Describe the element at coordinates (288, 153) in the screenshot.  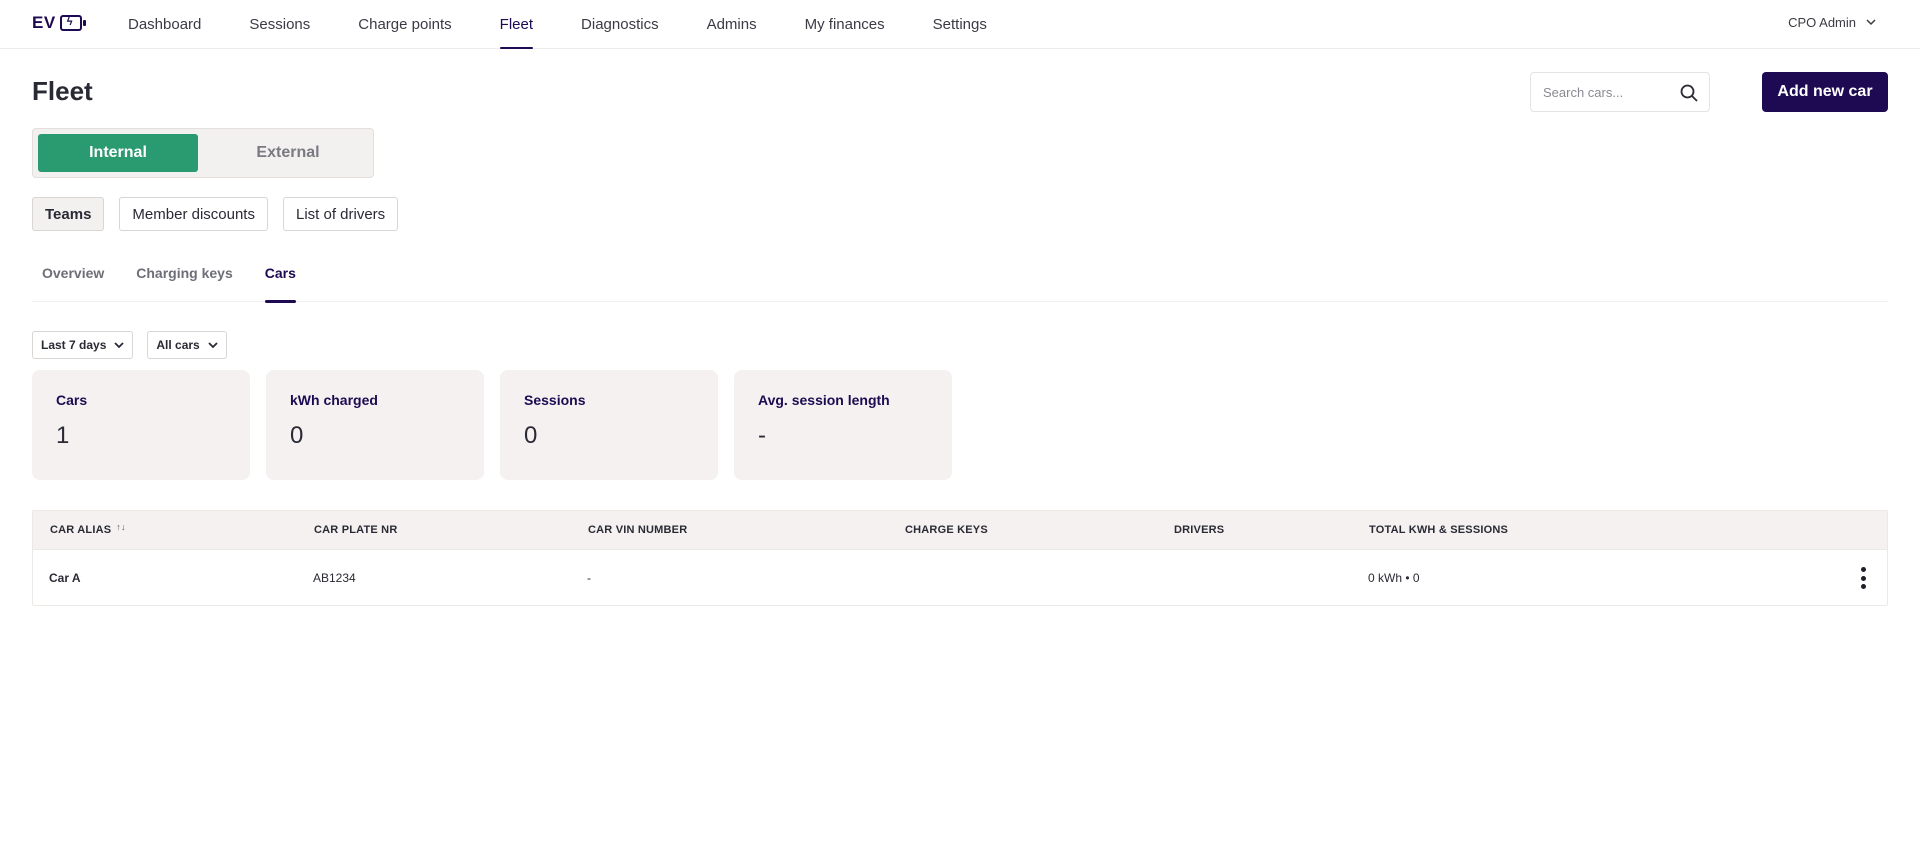
I see `segment-external: External` at that location.